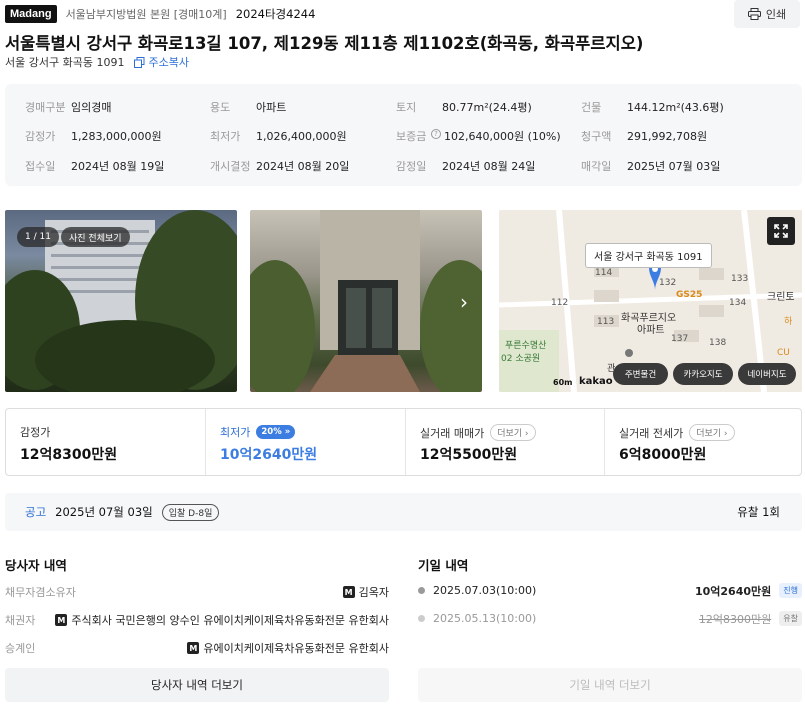 This screenshot has width=805, height=713. What do you see at coordinates (485, 618) in the screenshot?
I see `history-date: 2025.05.13(10:00)` at bounding box center [485, 618].